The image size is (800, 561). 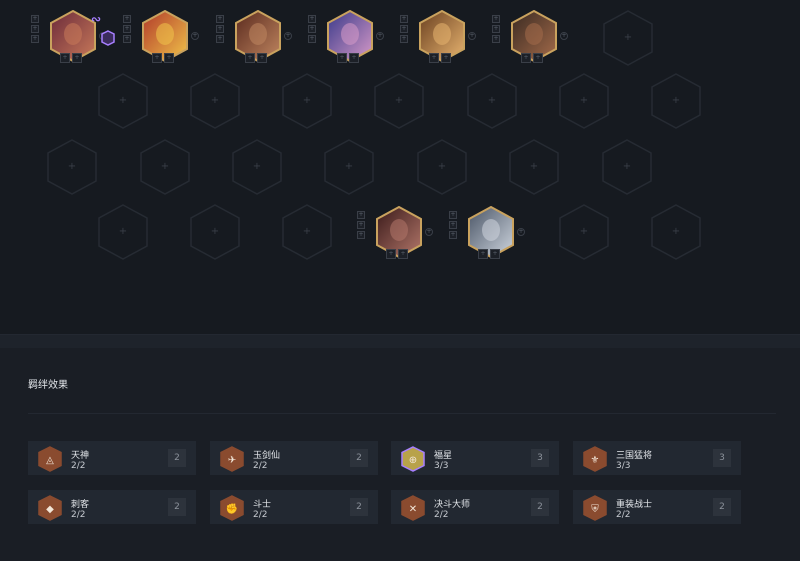 I want to click on trait-card: ✊ 斗士 2/2 2, so click(x=294, y=507).